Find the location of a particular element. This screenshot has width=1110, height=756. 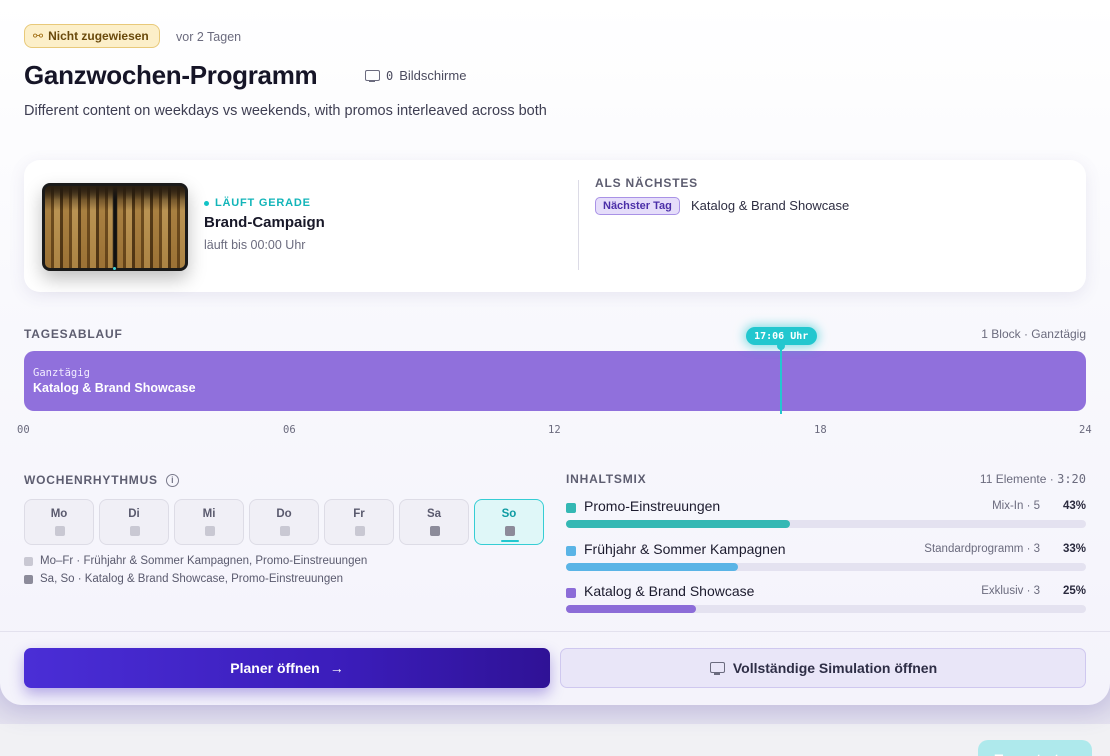

mix-item-percent: 33% is located at coordinates (1074, 549).